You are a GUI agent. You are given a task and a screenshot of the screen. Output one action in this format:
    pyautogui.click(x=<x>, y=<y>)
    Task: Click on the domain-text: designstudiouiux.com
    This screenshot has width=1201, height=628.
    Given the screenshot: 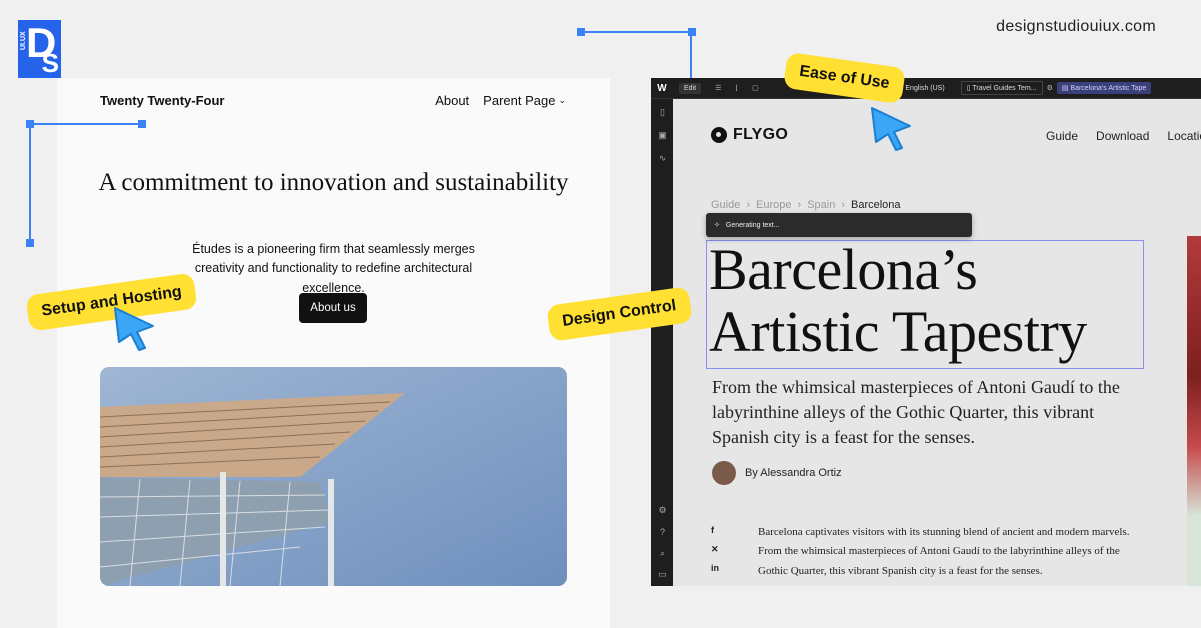 What is the action you would take?
    pyautogui.click(x=1076, y=26)
    